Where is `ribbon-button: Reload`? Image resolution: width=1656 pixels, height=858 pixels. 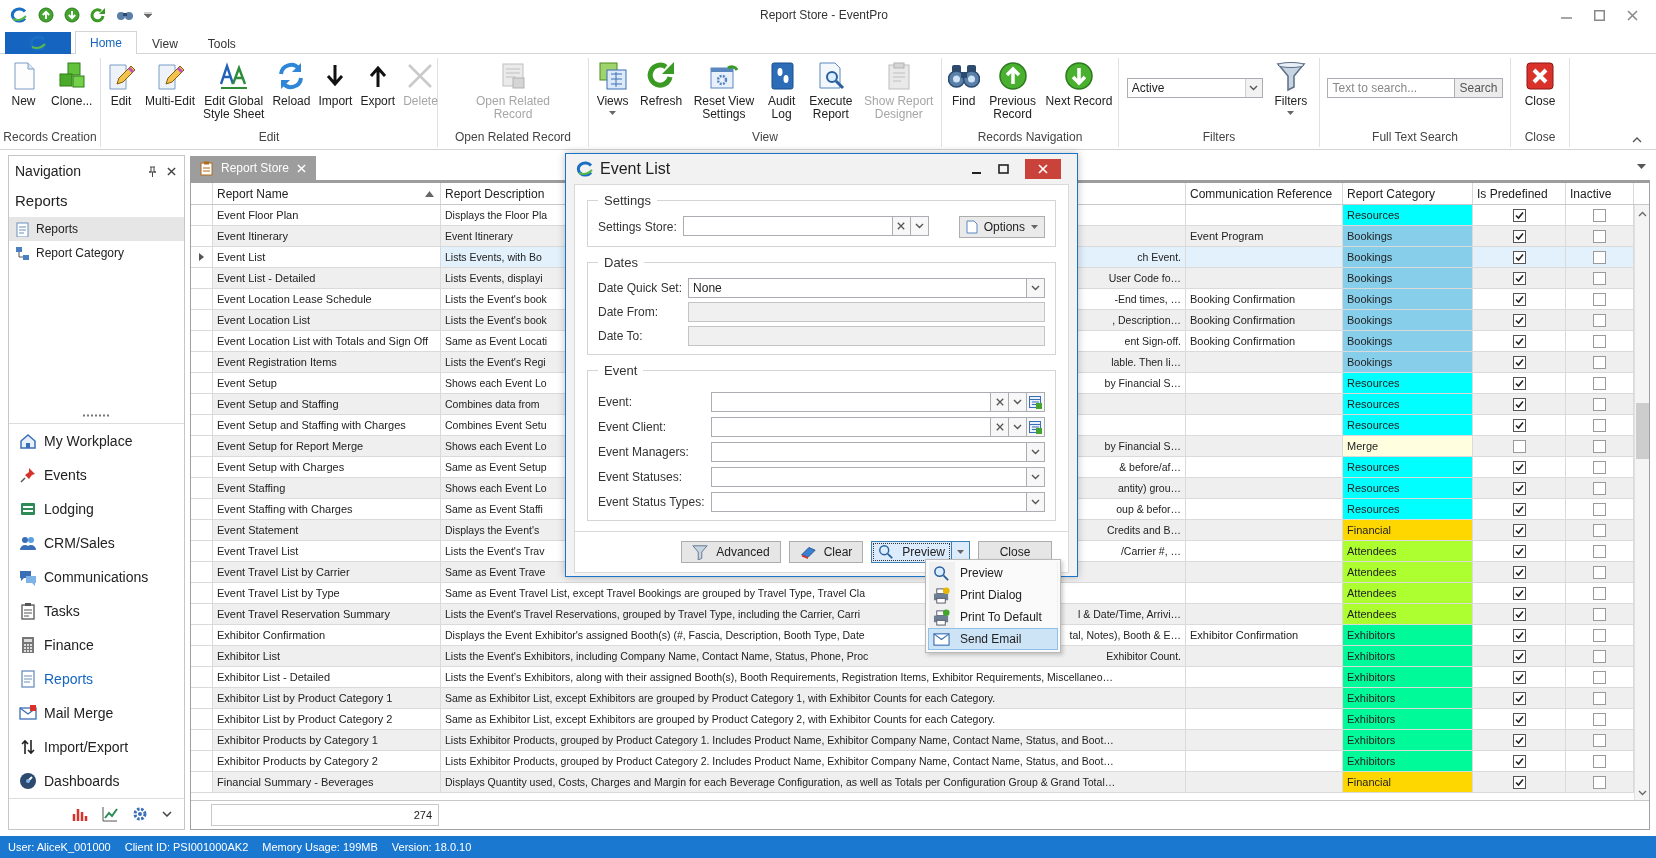
ribbon-button: Reload is located at coordinates (291, 84).